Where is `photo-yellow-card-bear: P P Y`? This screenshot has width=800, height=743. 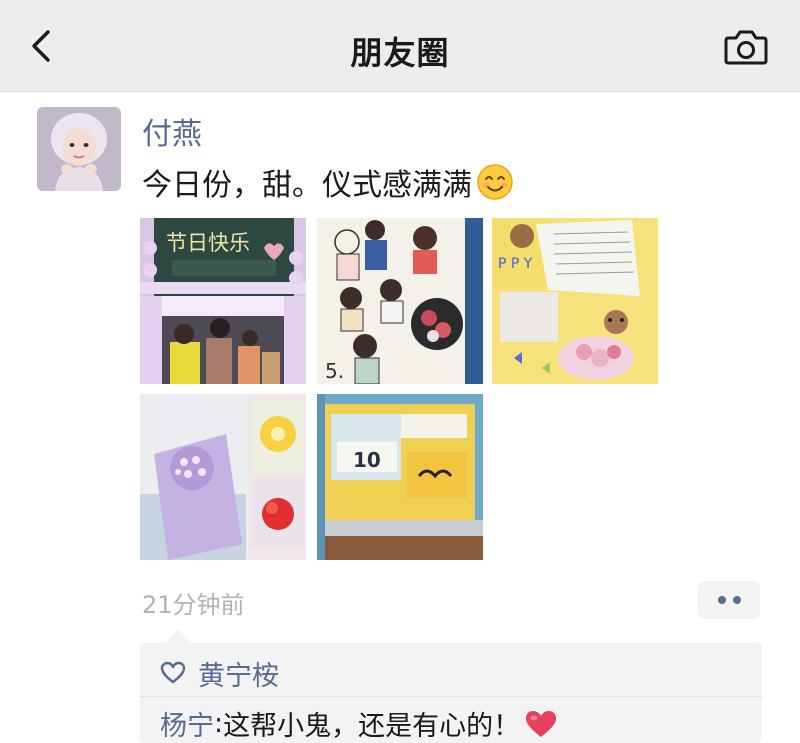
photo-yellow-card-bear: P P Y is located at coordinates (575, 301).